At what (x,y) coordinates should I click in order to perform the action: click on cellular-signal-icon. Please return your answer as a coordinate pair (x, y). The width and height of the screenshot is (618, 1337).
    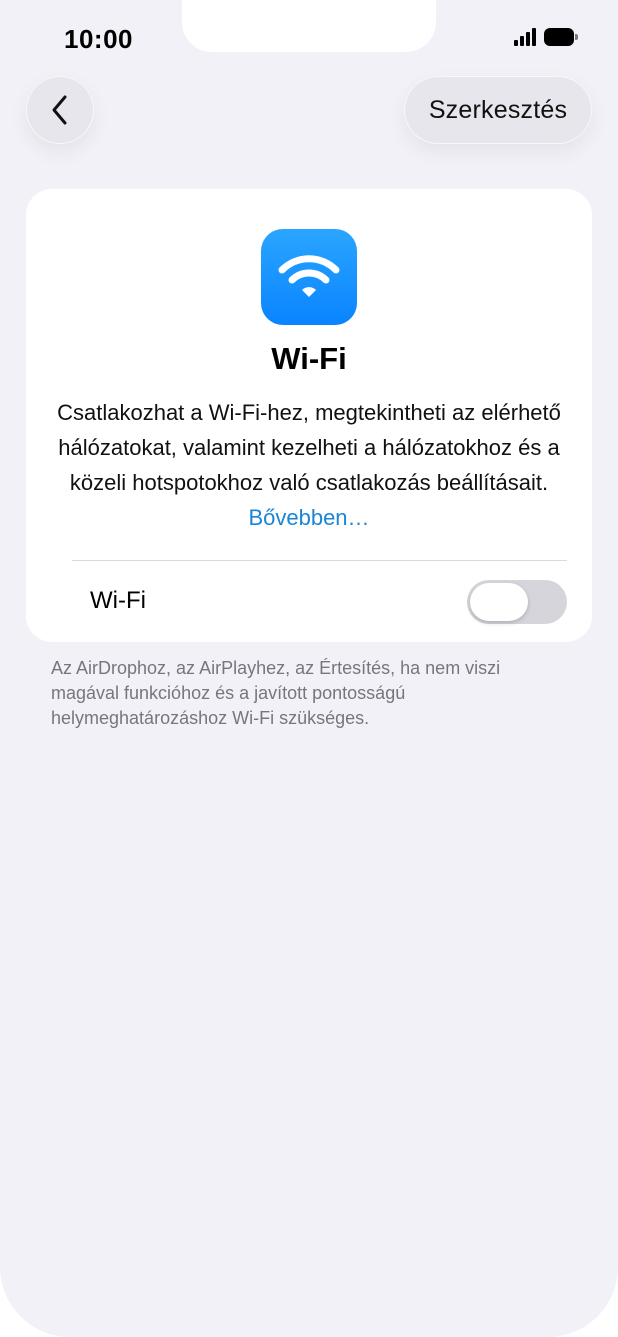
    Looking at the image, I should click on (525, 37).